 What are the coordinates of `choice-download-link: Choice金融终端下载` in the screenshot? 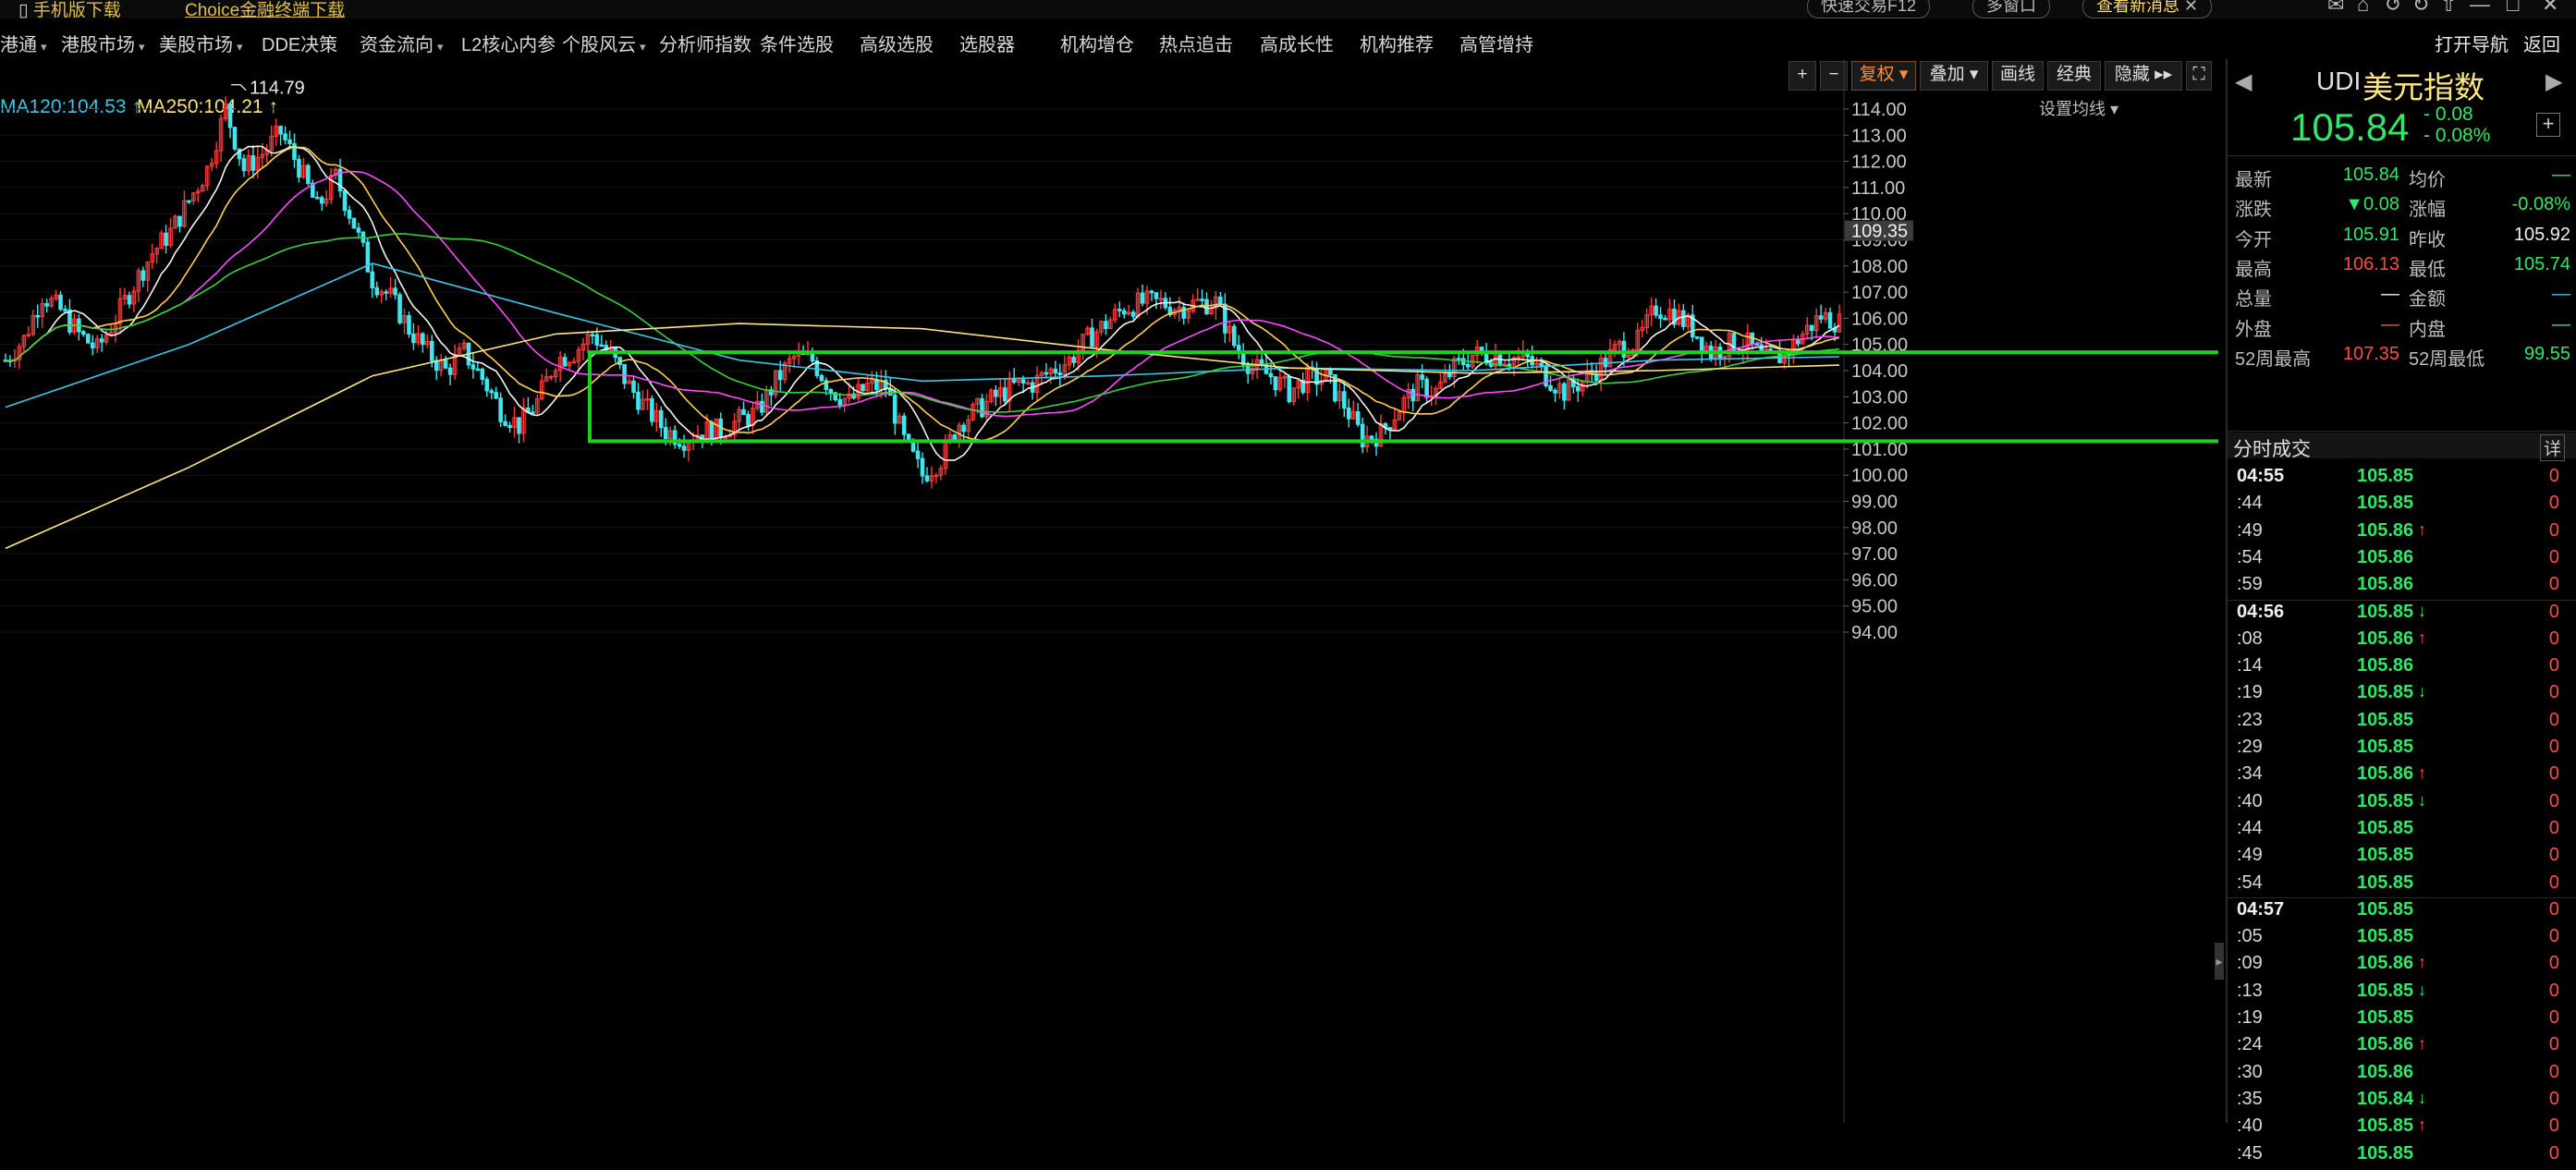 It's located at (265, 9).